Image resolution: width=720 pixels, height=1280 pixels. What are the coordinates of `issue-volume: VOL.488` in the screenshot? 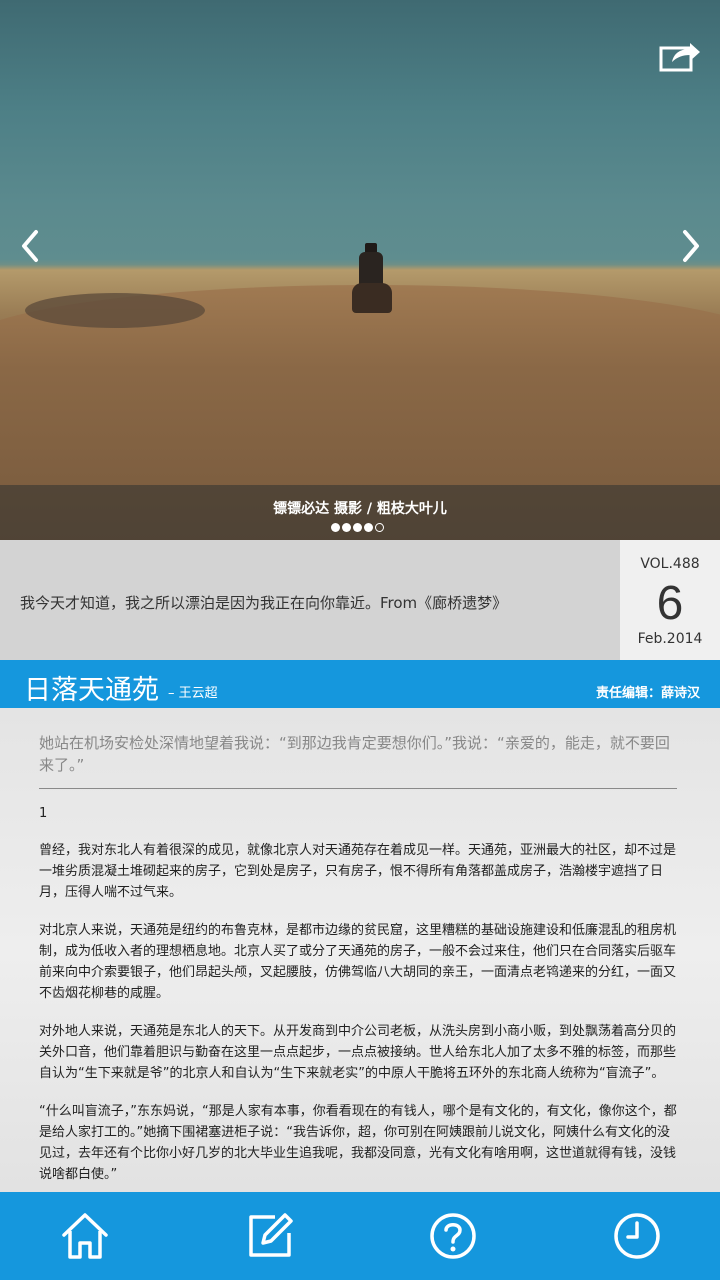 It's located at (670, 564).